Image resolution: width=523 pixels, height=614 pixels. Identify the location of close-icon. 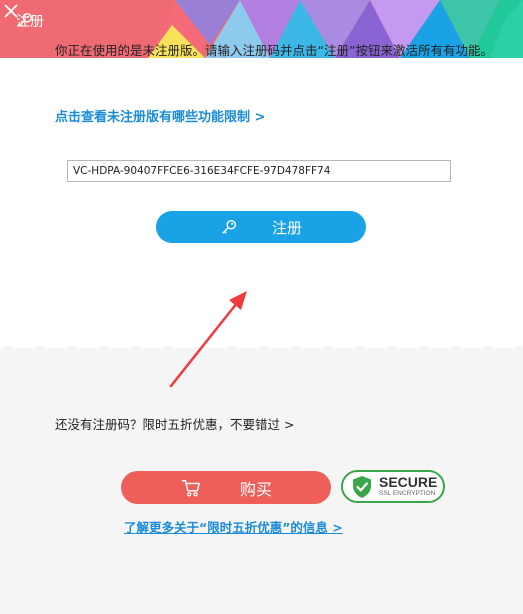
(11, 11).